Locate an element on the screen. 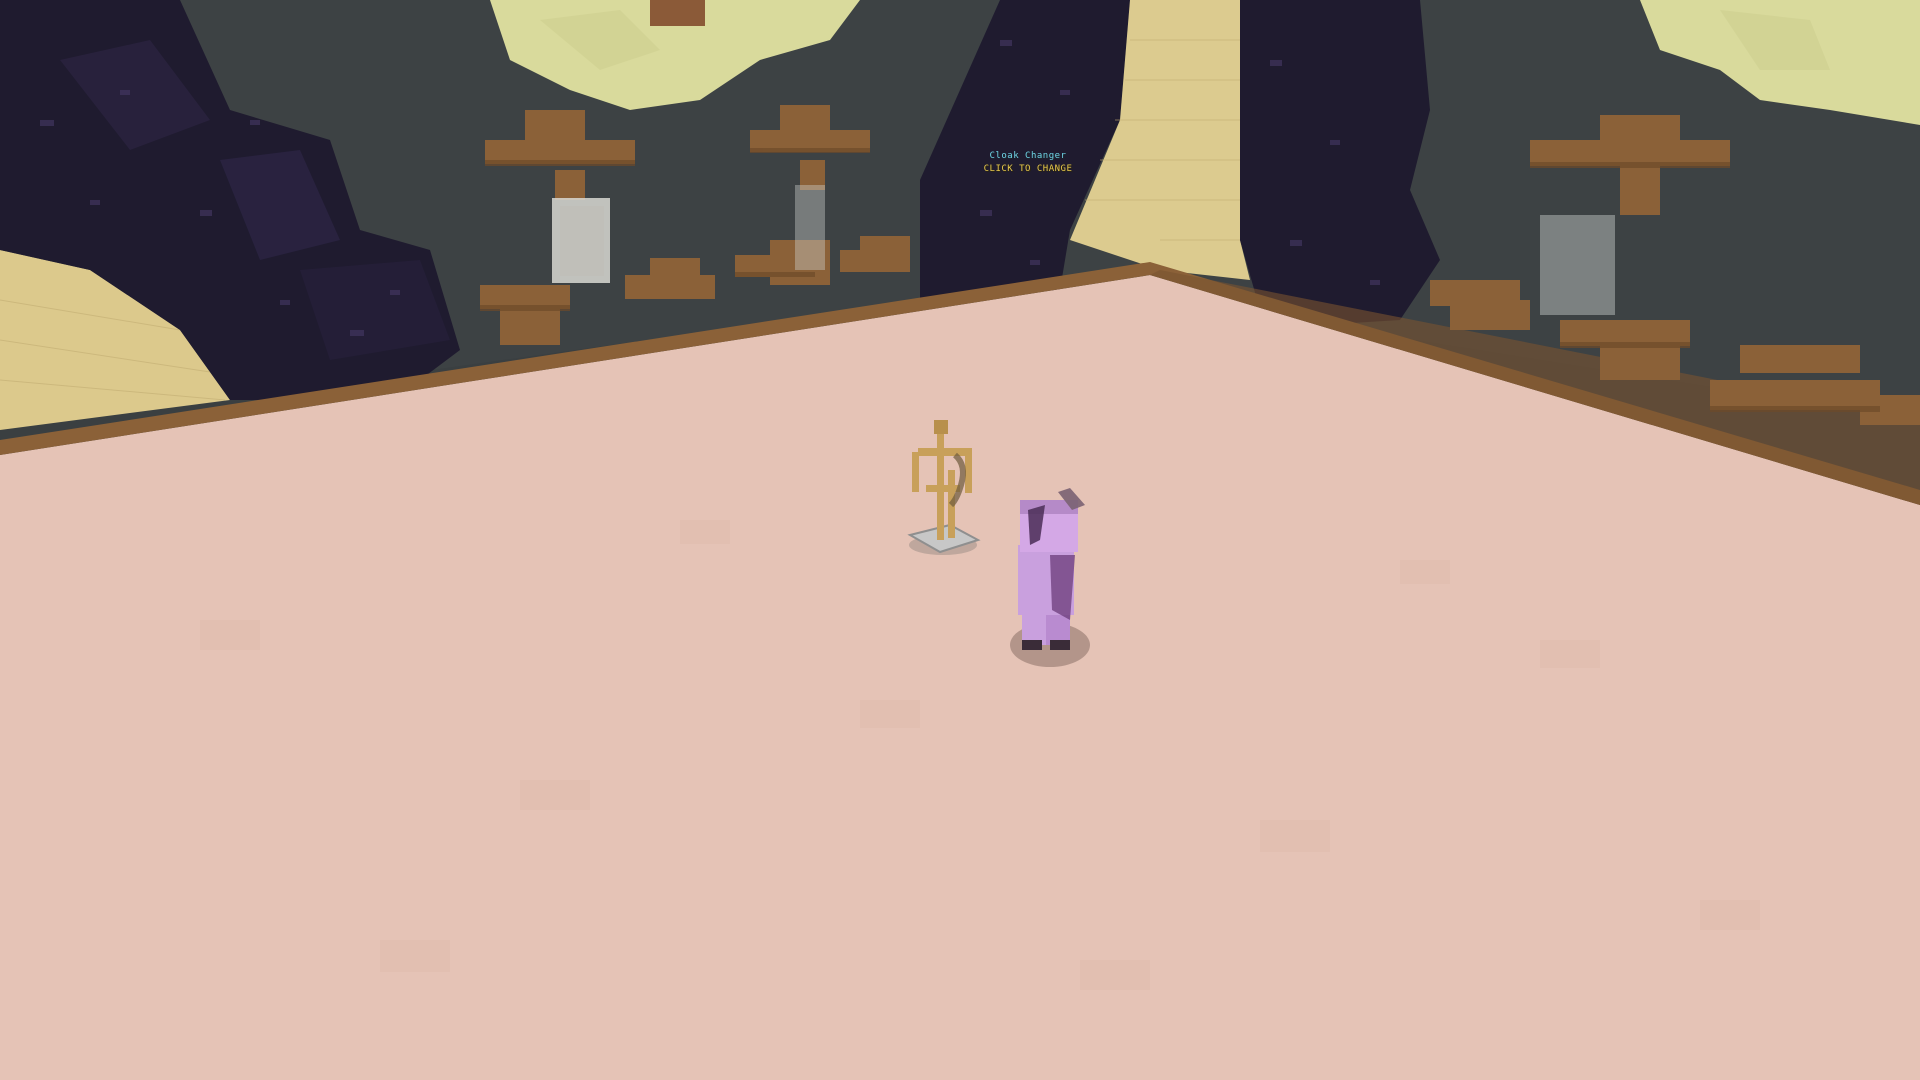 Image resolution: width=1920 pixels, height=1080 pixels. obsidian-cluster-right is located at coordinates (1340, 162).